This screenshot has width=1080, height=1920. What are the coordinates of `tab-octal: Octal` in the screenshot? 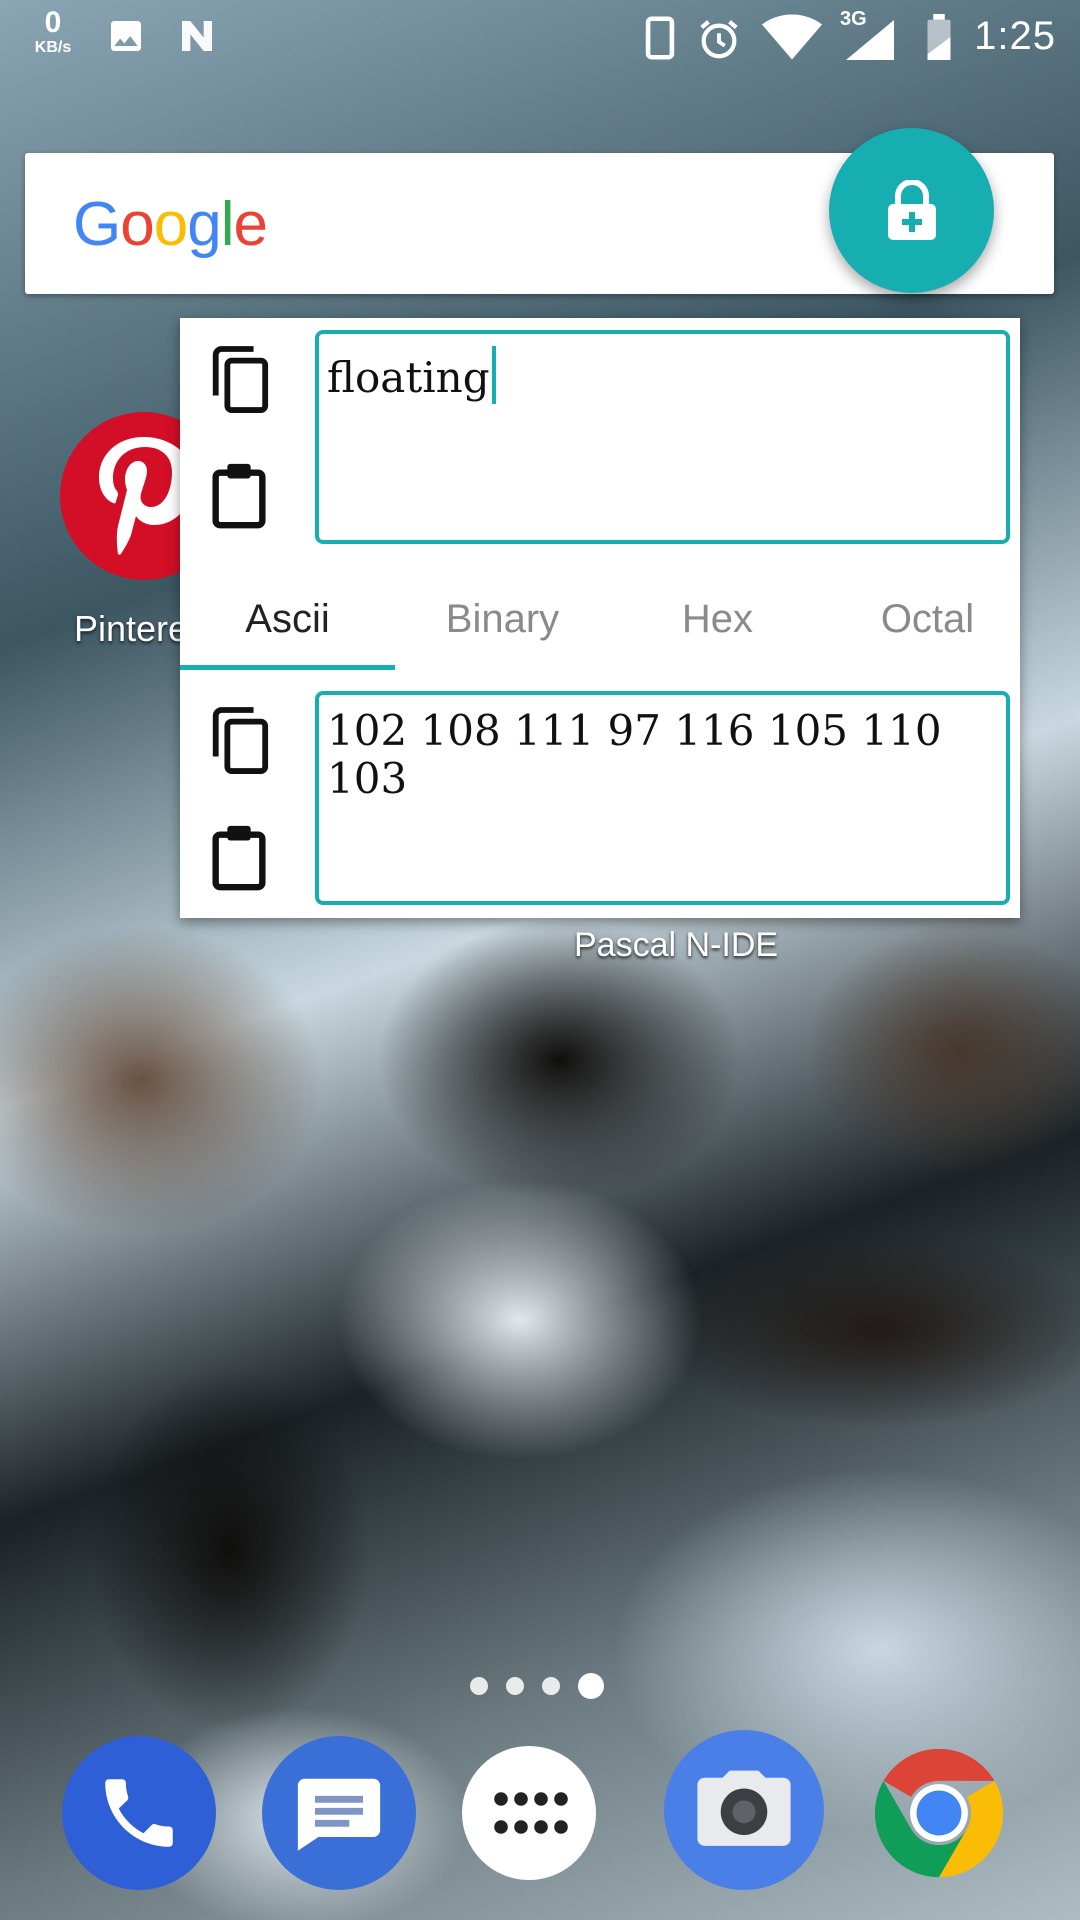 It's located at (927, 619).